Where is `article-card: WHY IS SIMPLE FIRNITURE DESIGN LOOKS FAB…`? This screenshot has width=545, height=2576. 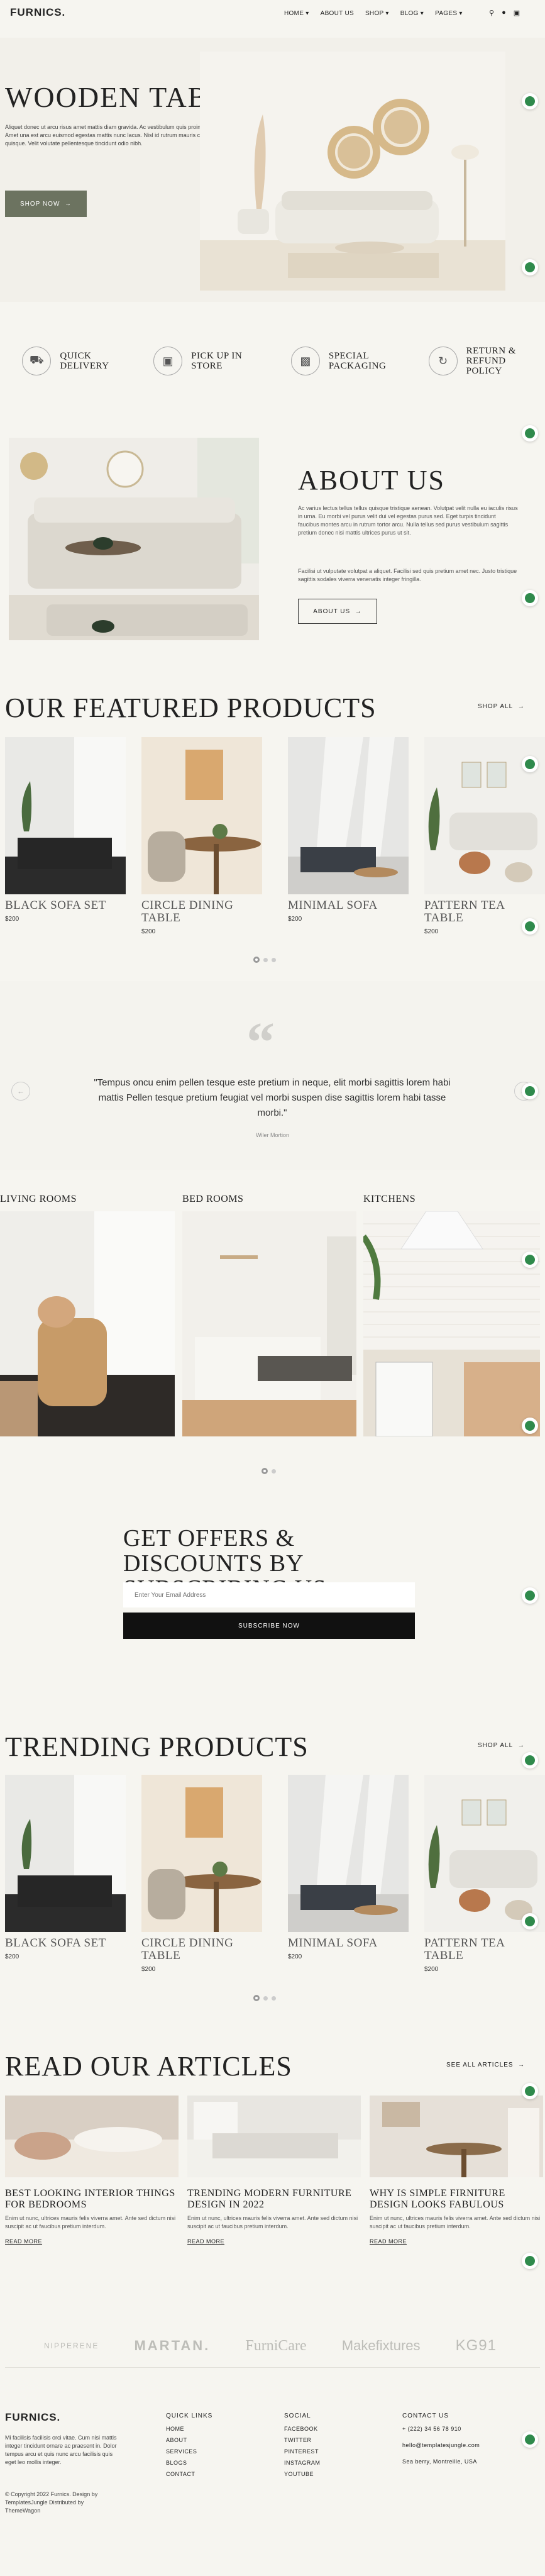
article-card: WHY IS SIMPLE FIRNITURE DESIGN LOOKS FAB… is located at coordinates (456, 2170).